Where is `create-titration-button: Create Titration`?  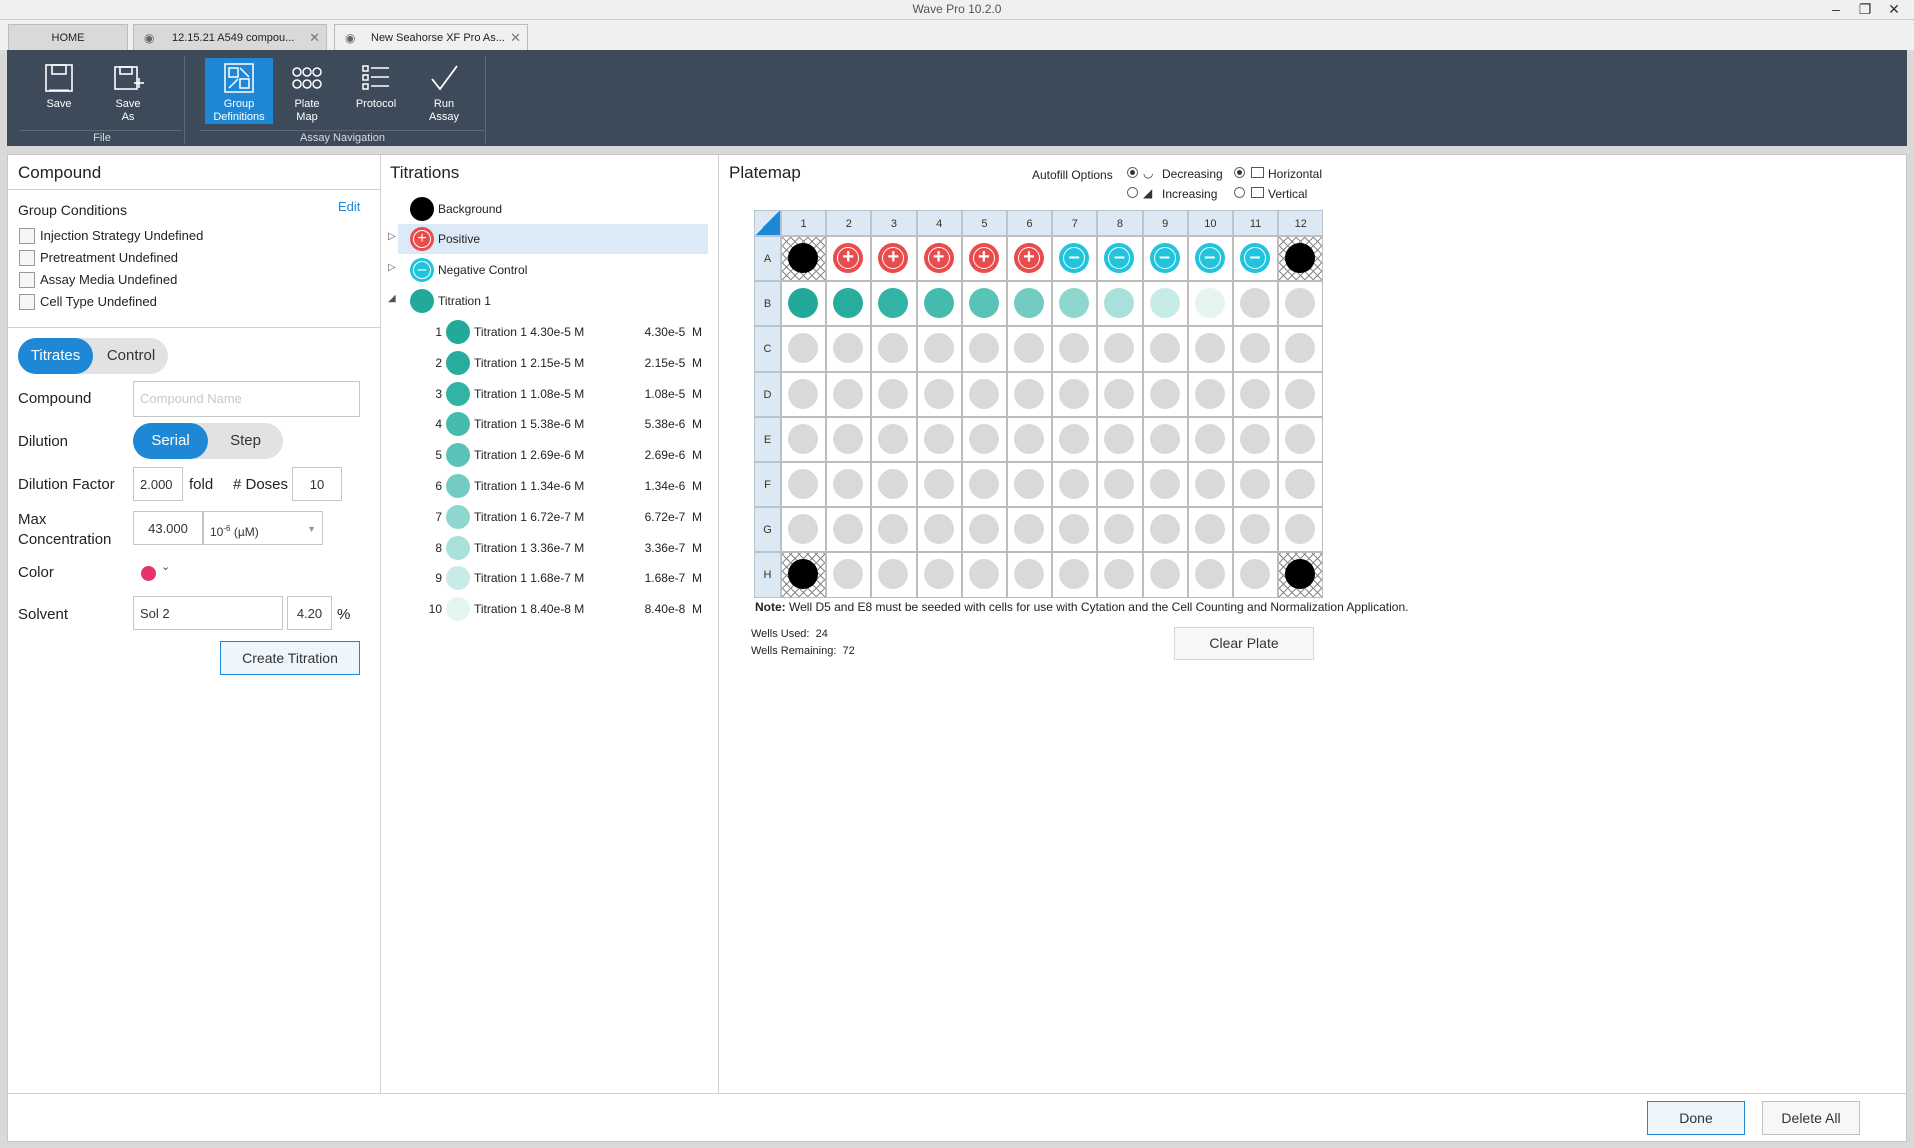
create-titration-button: Create Titration is located at coordinates (290, 658).